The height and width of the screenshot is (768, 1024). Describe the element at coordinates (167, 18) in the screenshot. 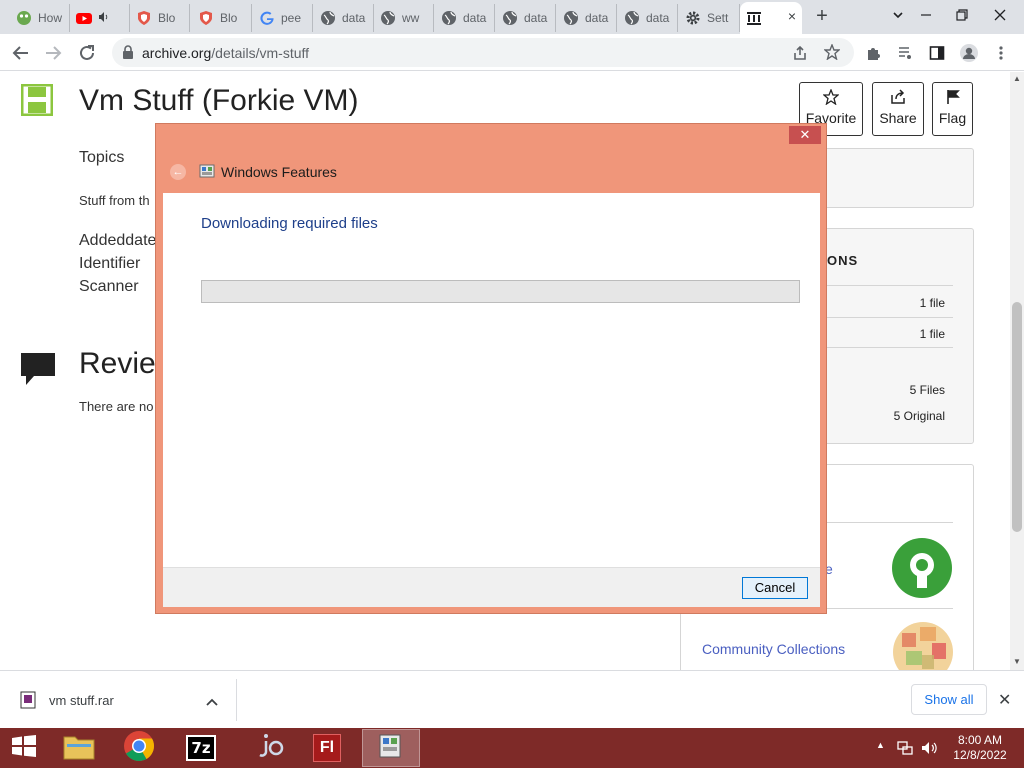

I see `tab-label: Blo` at that location.